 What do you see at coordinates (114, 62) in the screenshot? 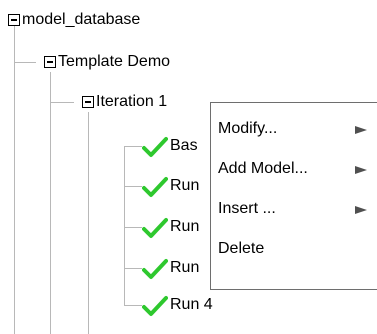
I see `tree-node-project: Template Demo` at bounding box center [114, 62].